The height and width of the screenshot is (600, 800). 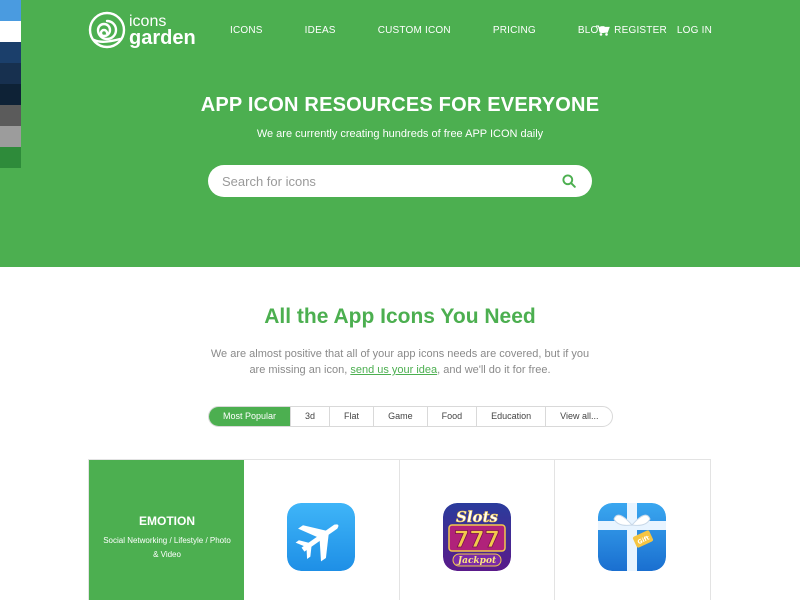 I want to click on filter-3d: 3d, so click(x=311, y=416).